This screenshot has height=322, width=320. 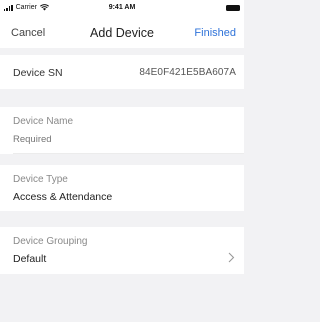 I want to click on device-sn-label: Device SN, so click(x=38, y=73).